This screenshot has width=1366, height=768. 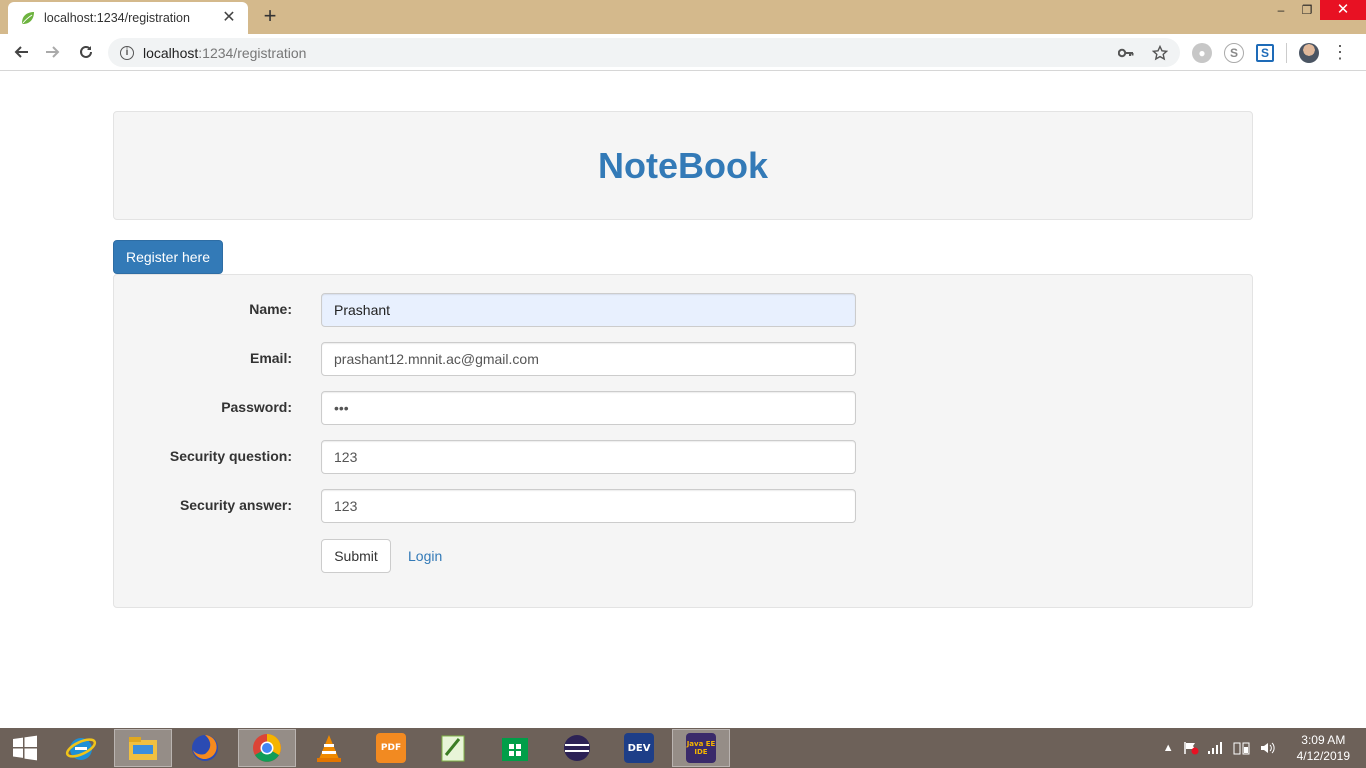 What do you see at coordinates (1168, 748) in the screenshot?
I see `show-hidden-icons-icon: ▲` at bounding box center [1168, 748].